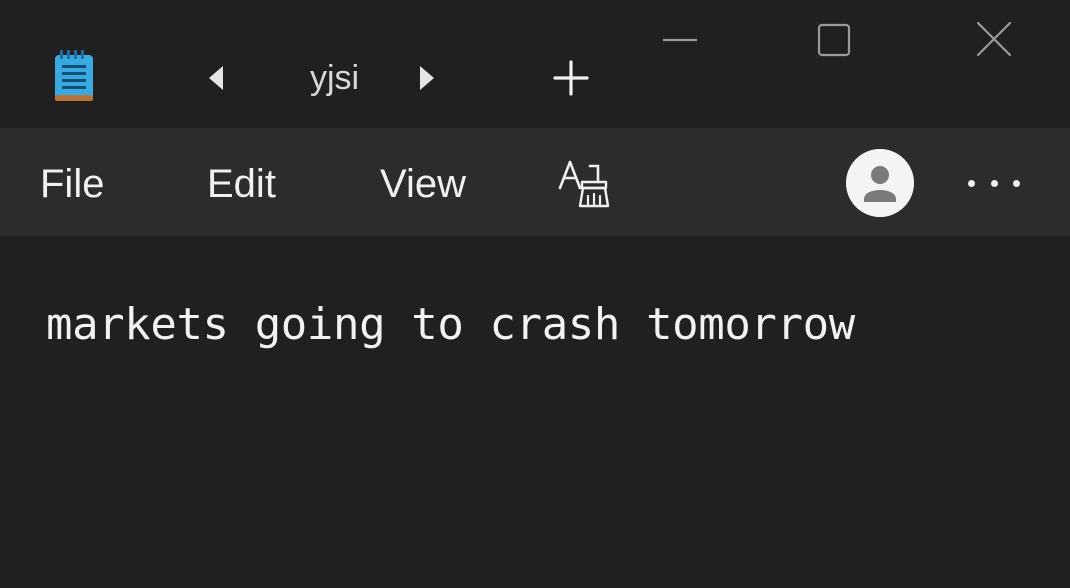  I want to click on font-format-icon, so click(584, 184).